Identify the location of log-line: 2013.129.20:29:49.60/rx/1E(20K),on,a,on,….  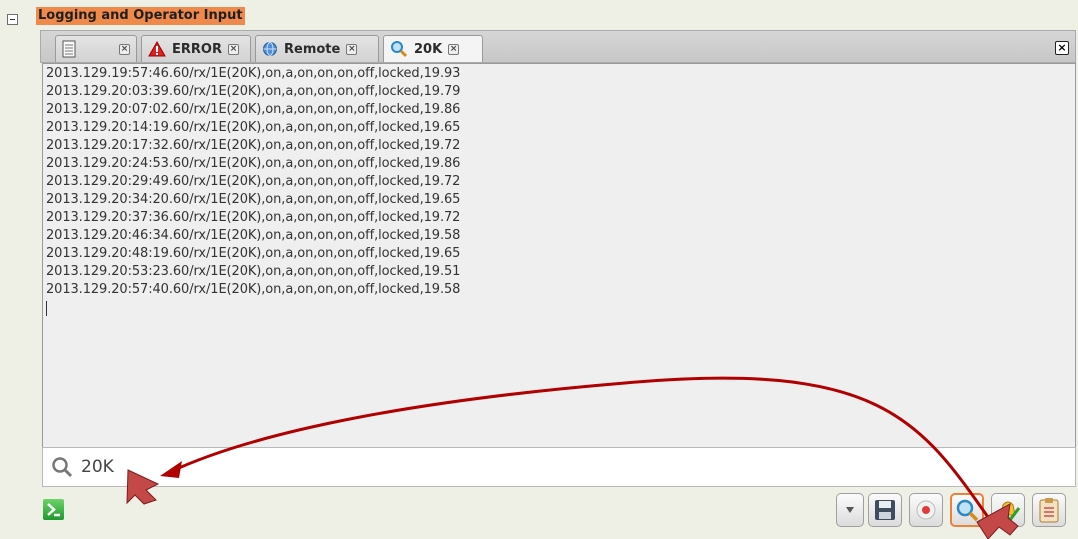
(253, 181).